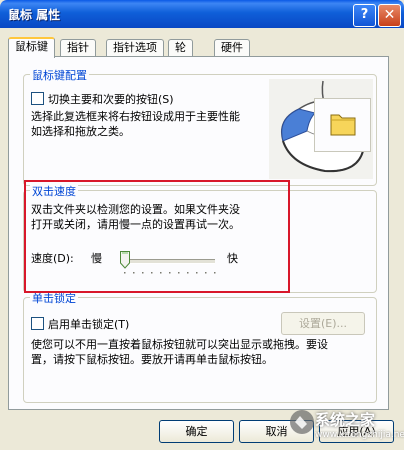  Describe the element at coordinates (180, 47) in the screenshot. I see `tab-wheel: 轮` at that location.